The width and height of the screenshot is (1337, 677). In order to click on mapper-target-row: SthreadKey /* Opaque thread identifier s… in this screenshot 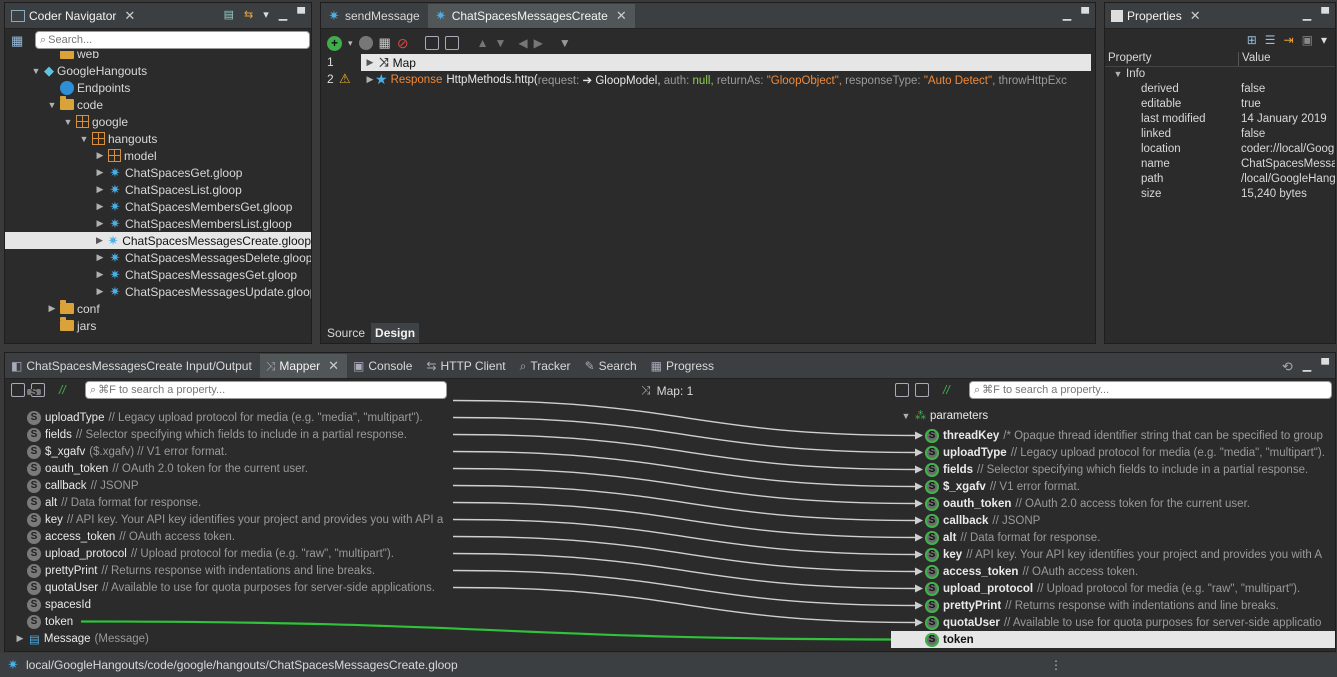, I will do `click(1107, 435)`.